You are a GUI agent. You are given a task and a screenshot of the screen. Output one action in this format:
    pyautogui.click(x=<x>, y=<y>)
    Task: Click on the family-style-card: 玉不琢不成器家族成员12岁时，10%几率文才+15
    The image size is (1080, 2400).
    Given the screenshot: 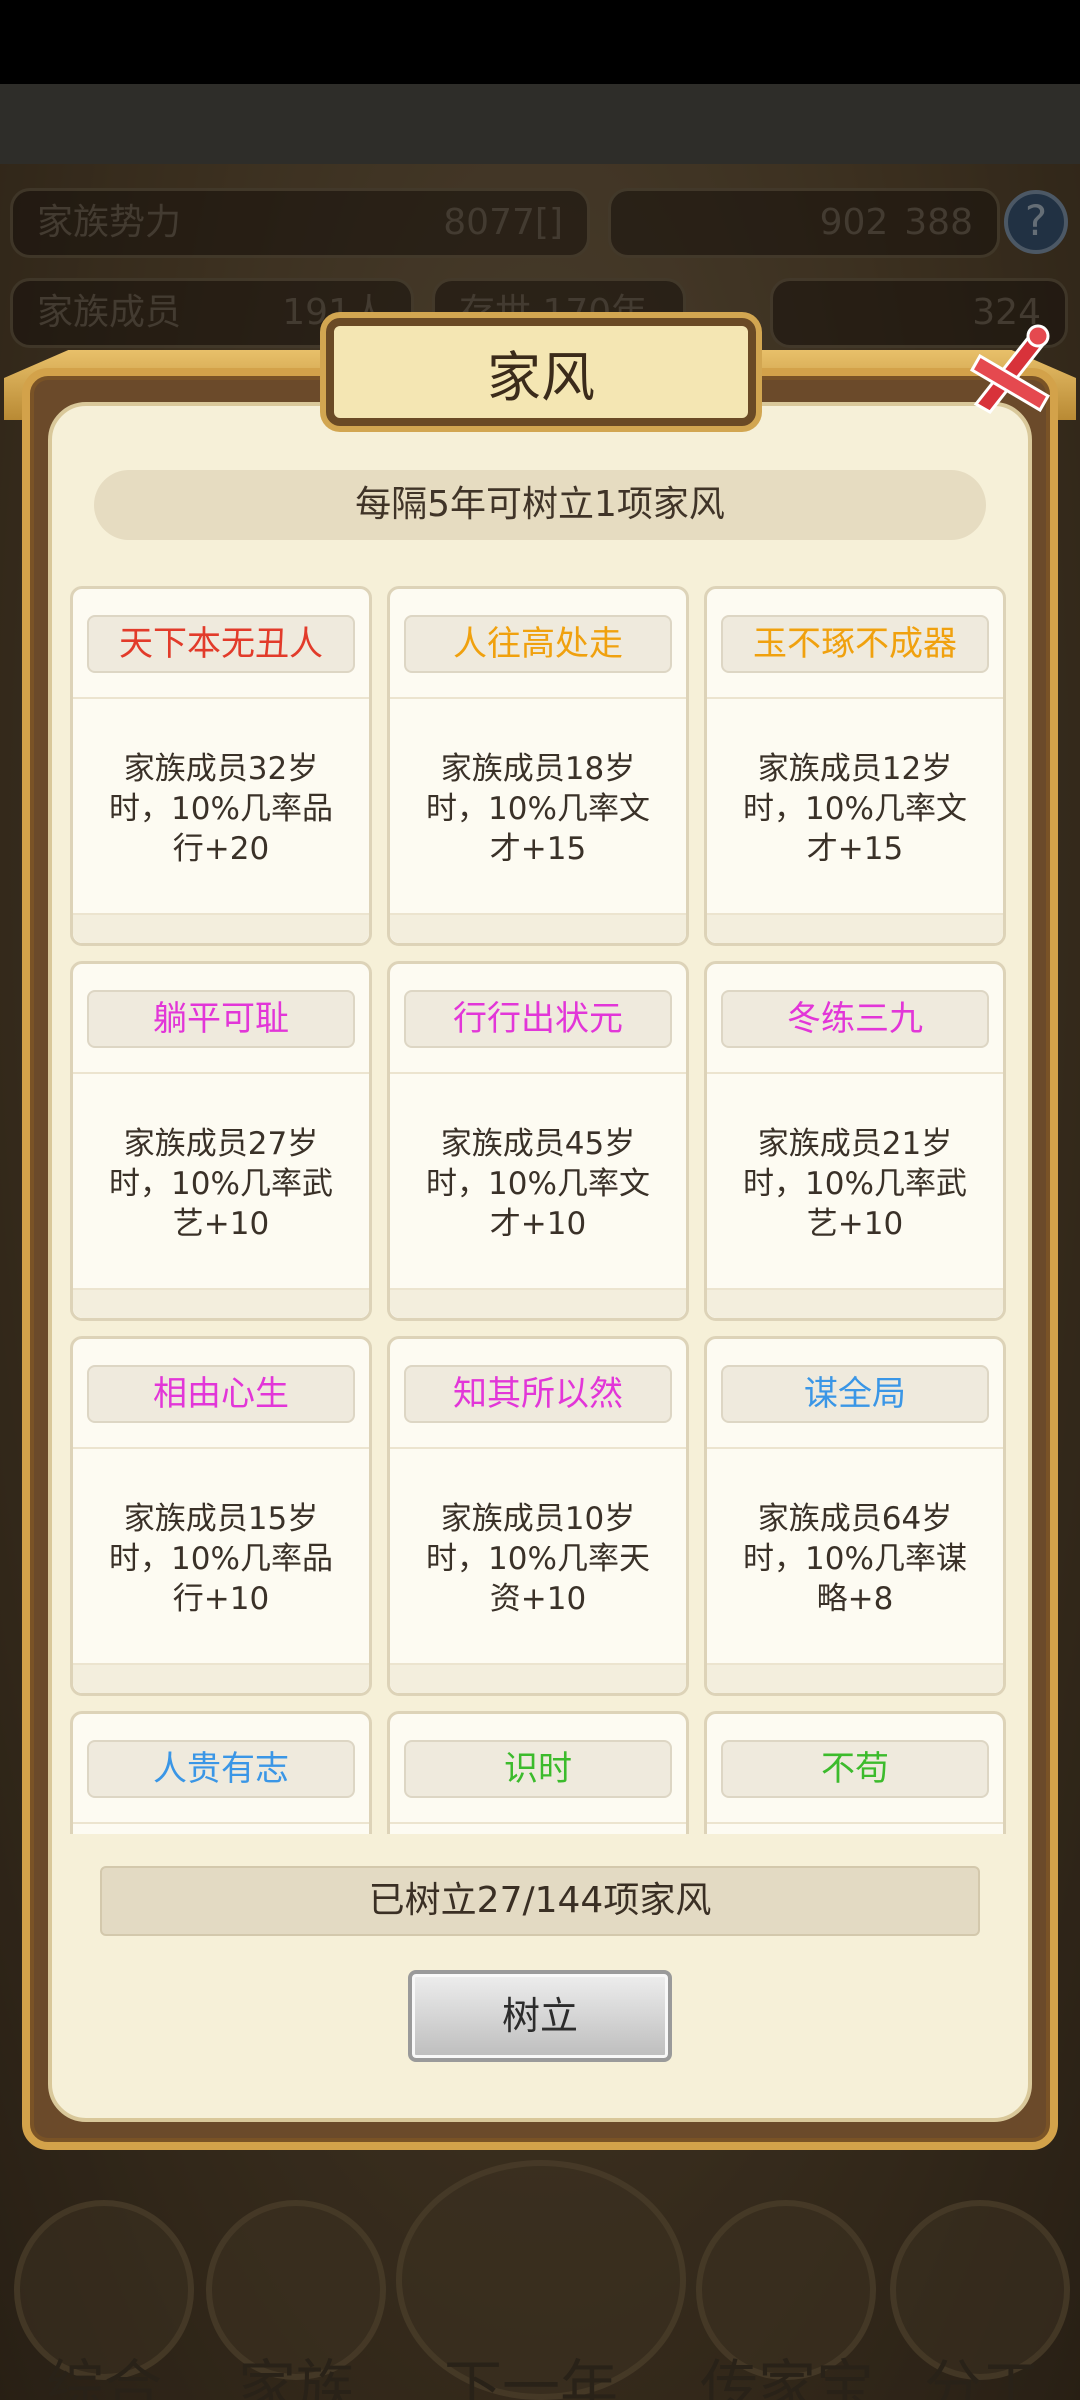 What is the action you would take?
    pyautogui.click(x=855, y=766)
    